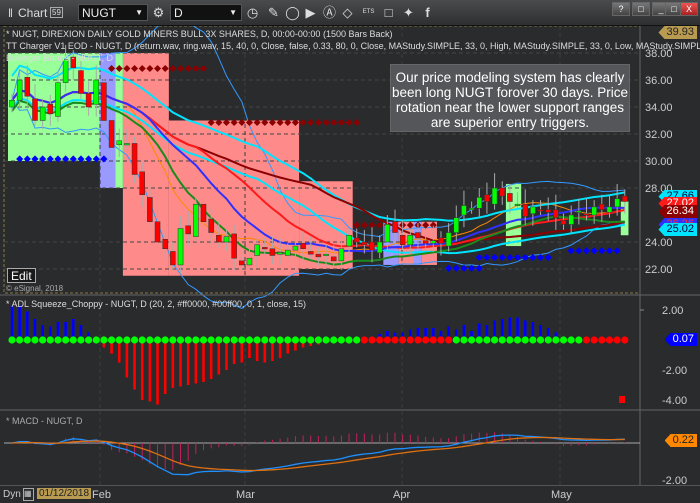 Image resolution: width=700 pixels, height=503 pixels. I want to click on comment-icon: □, so click(388, 12).